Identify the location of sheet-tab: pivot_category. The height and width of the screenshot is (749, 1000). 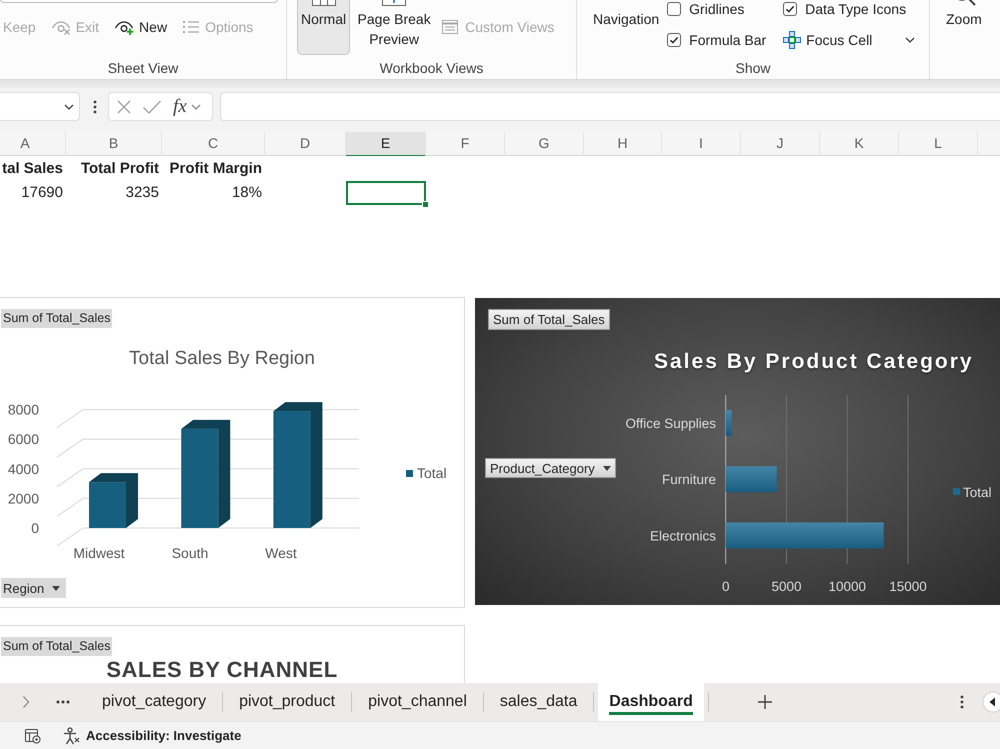
(154, 702).